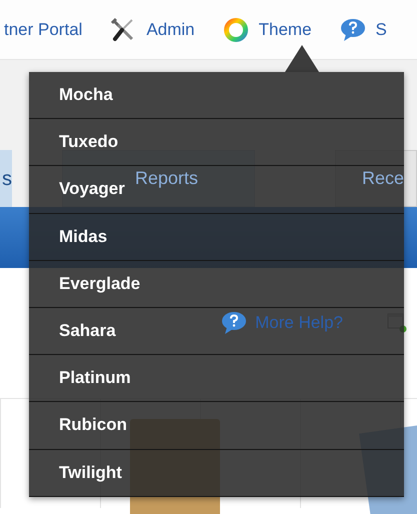  I want to click on tab: s, so click(6, 178).